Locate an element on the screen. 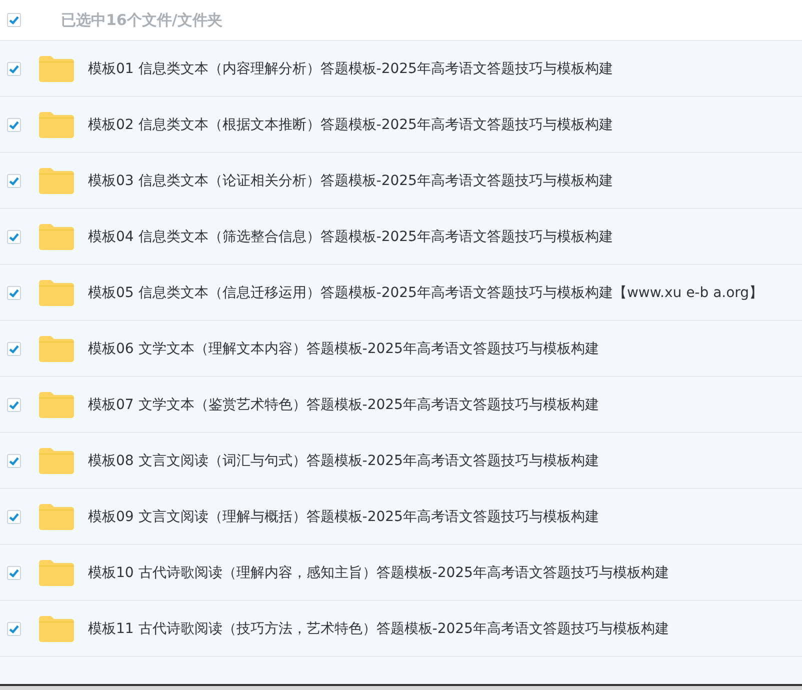  file-name: 模板08 文言文阅读（词汇与句式）答题模板-2025年高考语文答题技巧与模板构建 is located at coordinates (343, 461).